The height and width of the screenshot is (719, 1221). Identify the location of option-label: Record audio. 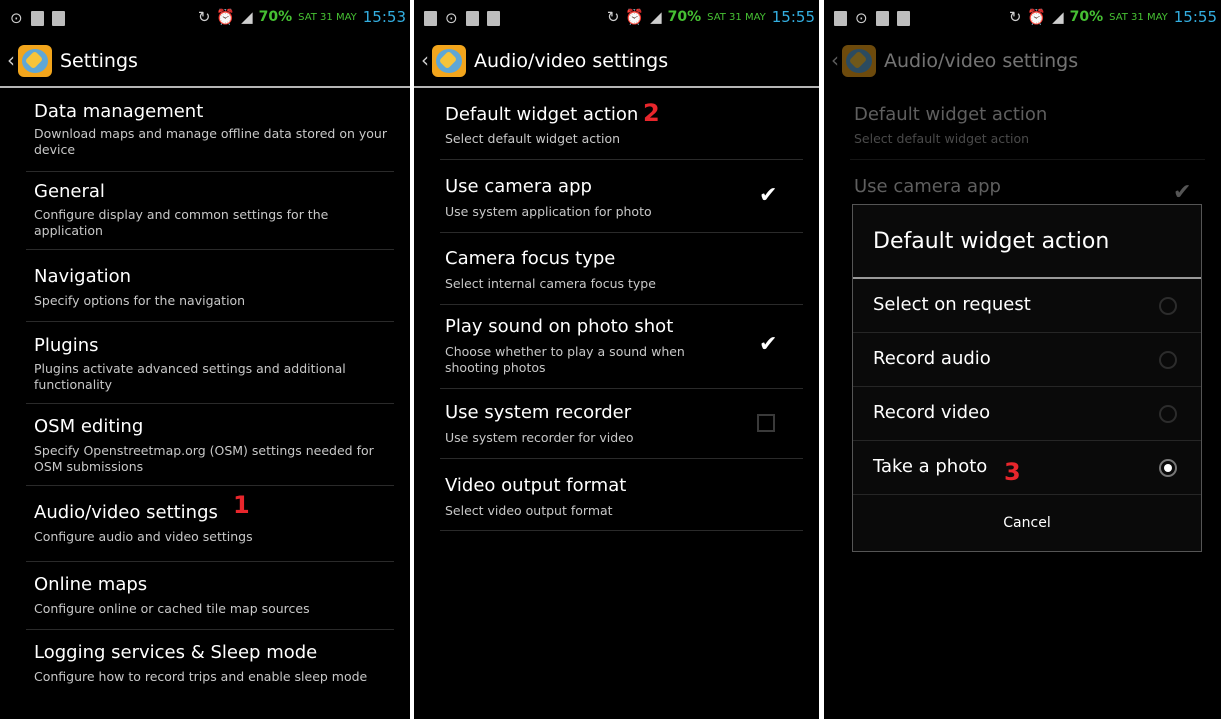
(932, 358).